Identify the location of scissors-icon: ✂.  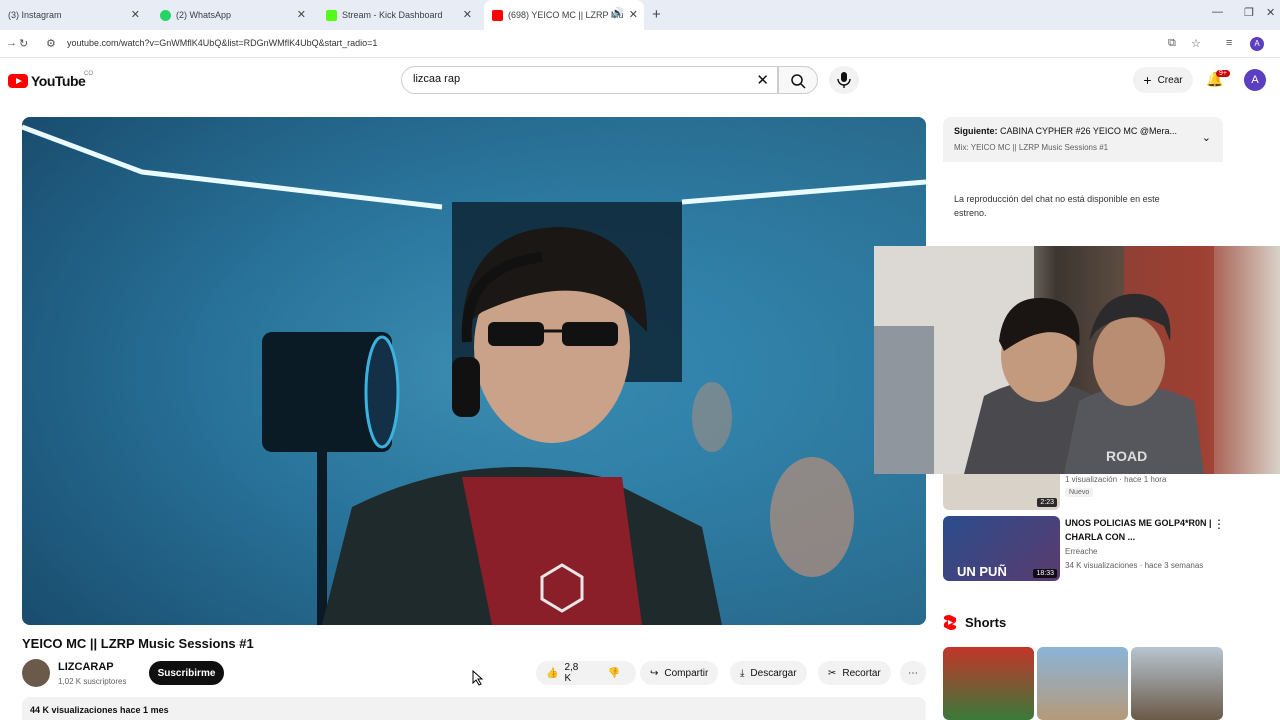
(832, 673).